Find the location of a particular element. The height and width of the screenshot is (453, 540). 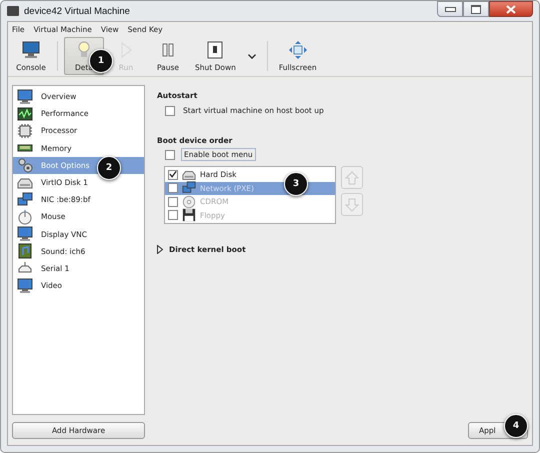

window-title: device42 Virtual Machine is located at coordinates (77, 11).